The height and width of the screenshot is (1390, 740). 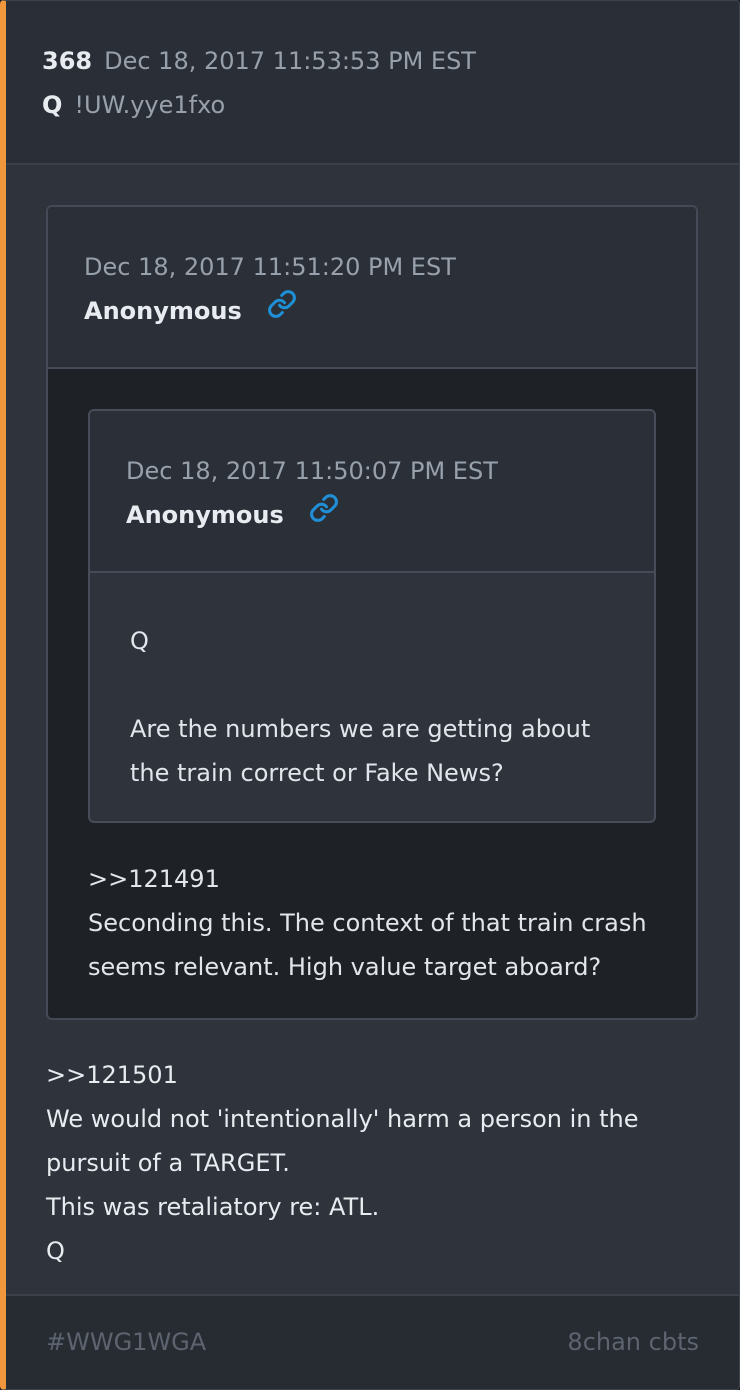 What do you see at coordinates (150, 105) in the screenshot?
I see `post-tripcode: !UW.yye1fxo` at bounding box center [150, 105].